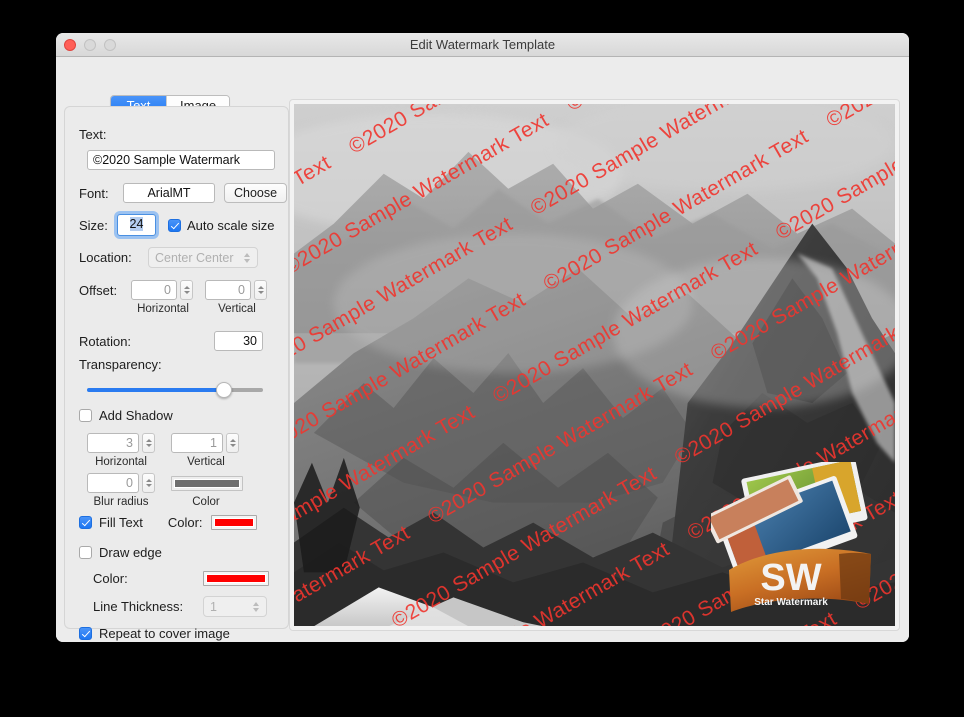  What do you see at coordinates (98, 290) in the screenshot?
I see `offset-label: Offset:` at bounding box center [98, 290].